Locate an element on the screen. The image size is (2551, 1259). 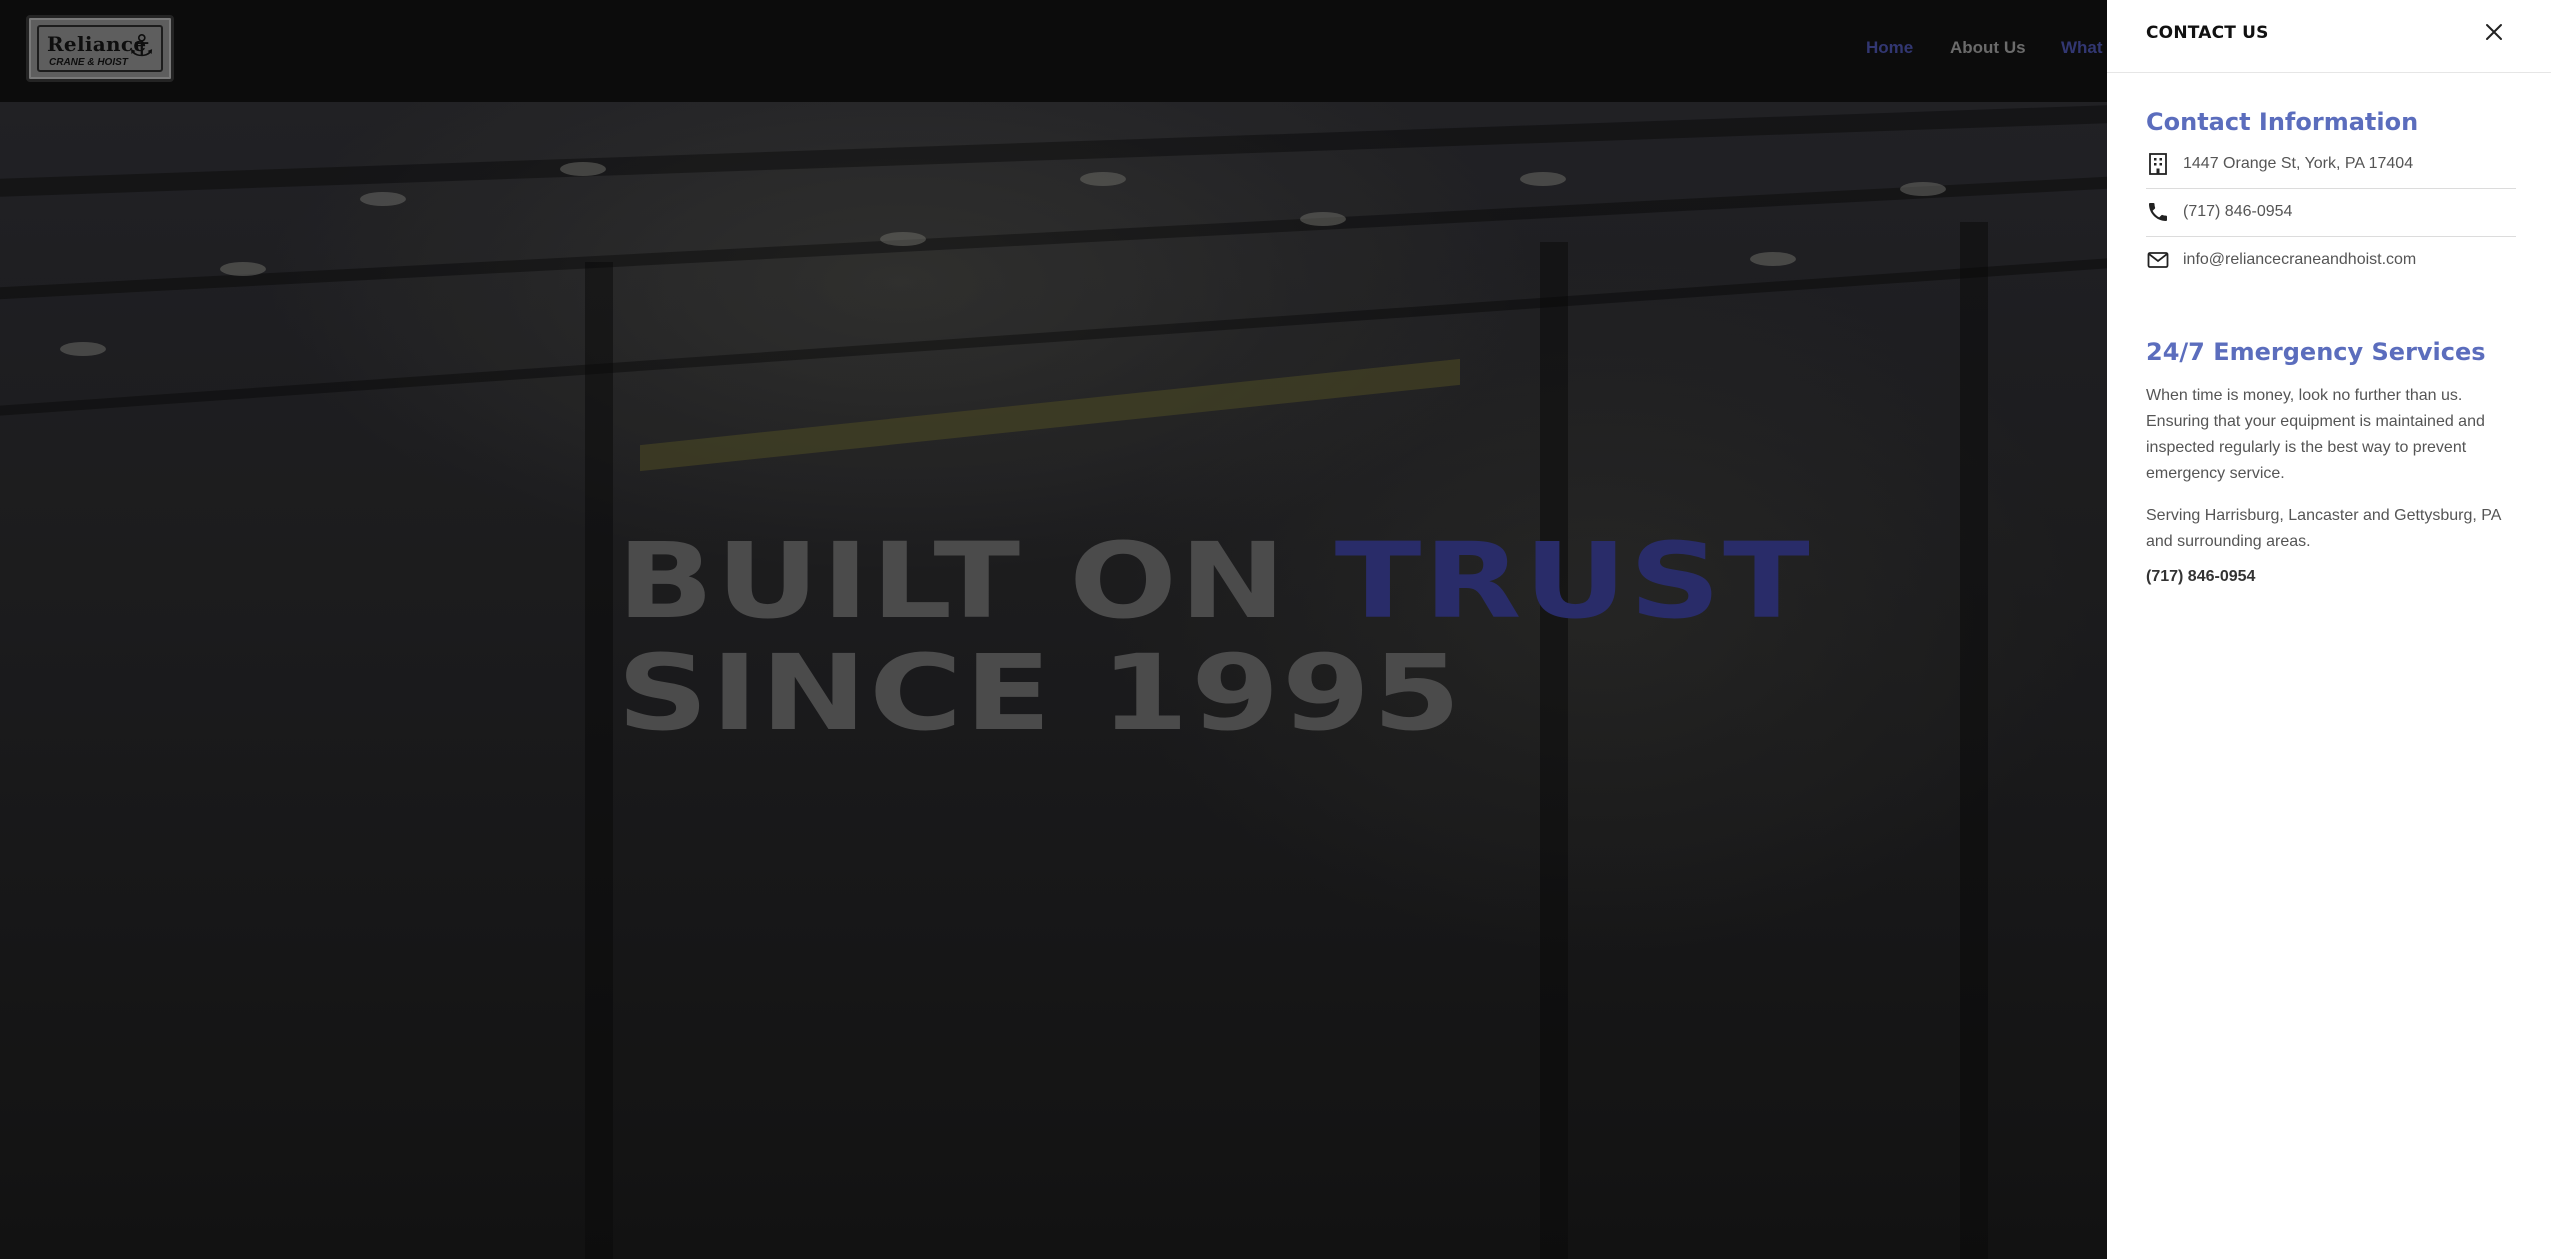
emergency-phone-link: (717) 846-0954 is located at coordinates (2200, 577).